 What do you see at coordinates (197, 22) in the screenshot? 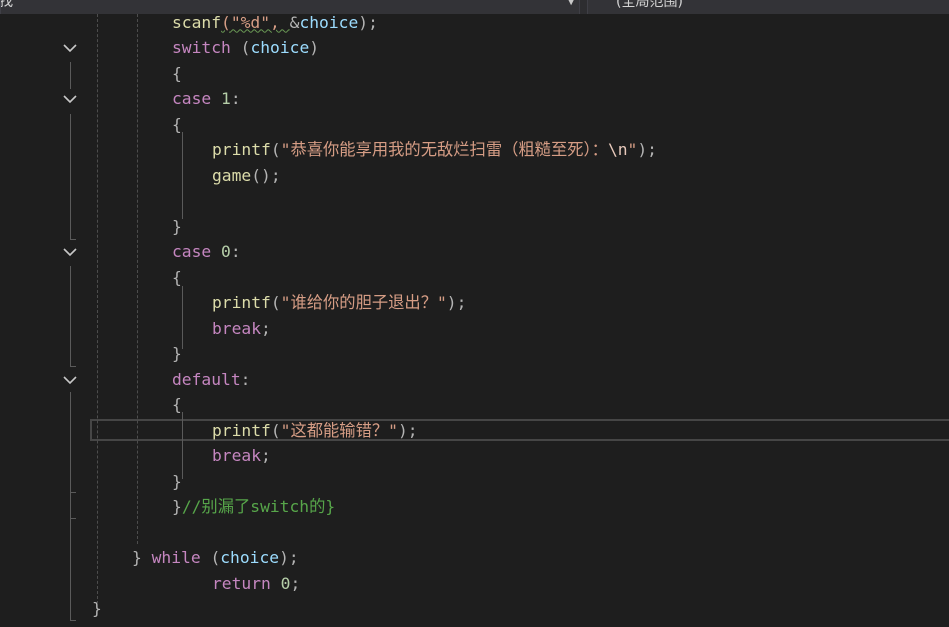
I see `code-token: scanf` at bounding box center [197, 22].